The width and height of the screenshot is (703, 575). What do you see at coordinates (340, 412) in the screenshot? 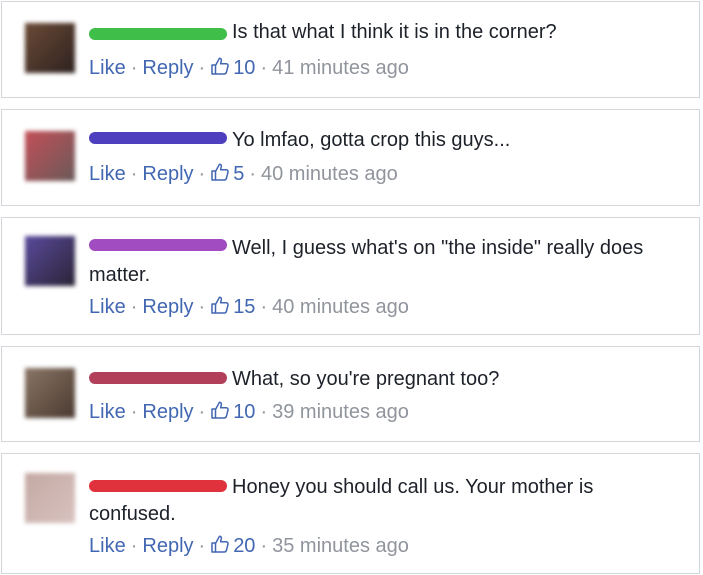
I see `timestamp: 39 minutes ago` at bounding box center [340, 412].